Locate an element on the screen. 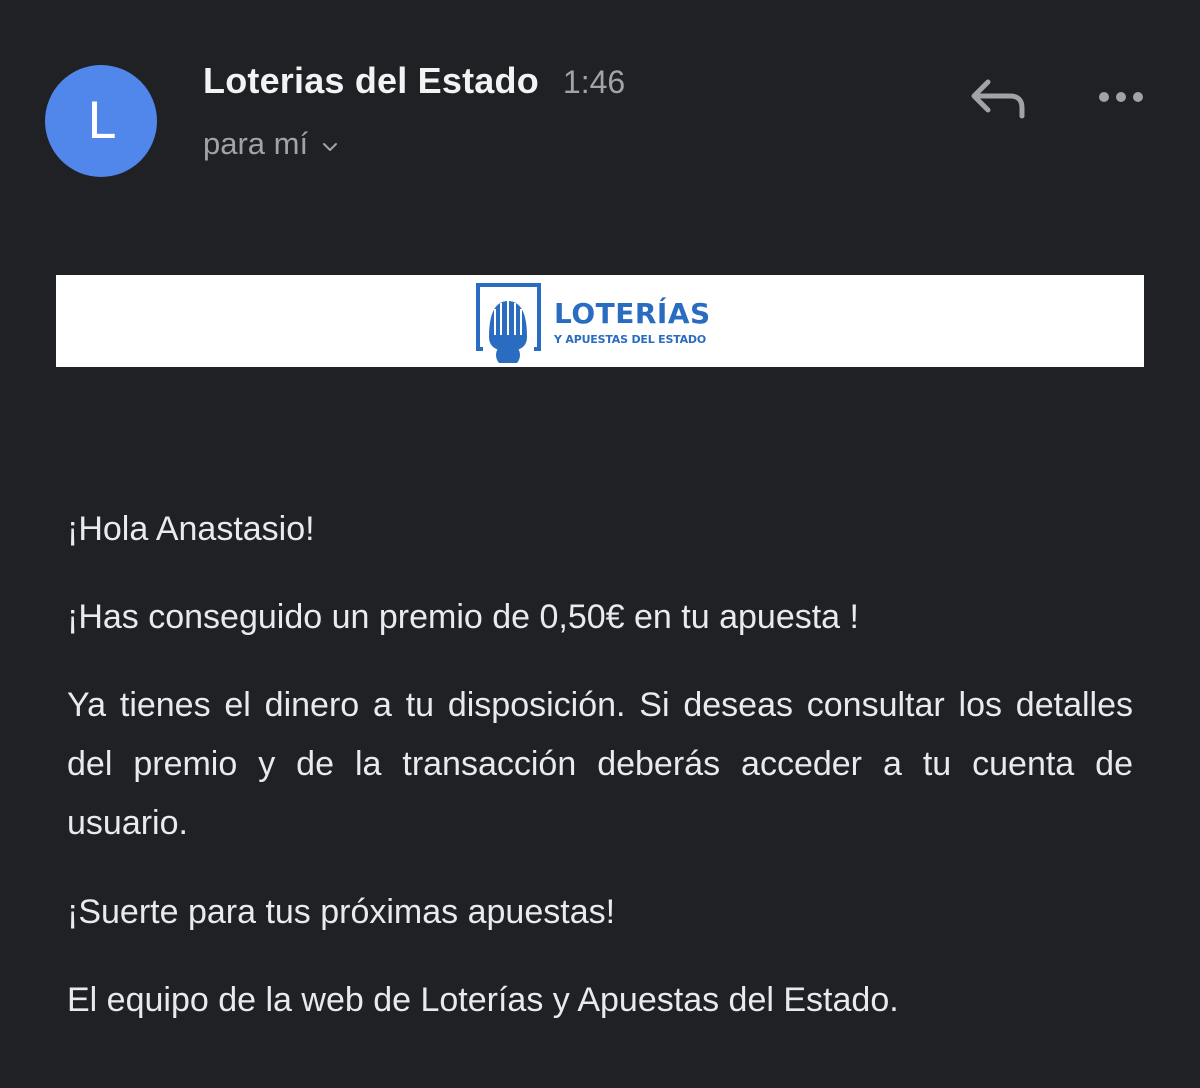  sender-avatar: L is located at coordinates (101, 121).